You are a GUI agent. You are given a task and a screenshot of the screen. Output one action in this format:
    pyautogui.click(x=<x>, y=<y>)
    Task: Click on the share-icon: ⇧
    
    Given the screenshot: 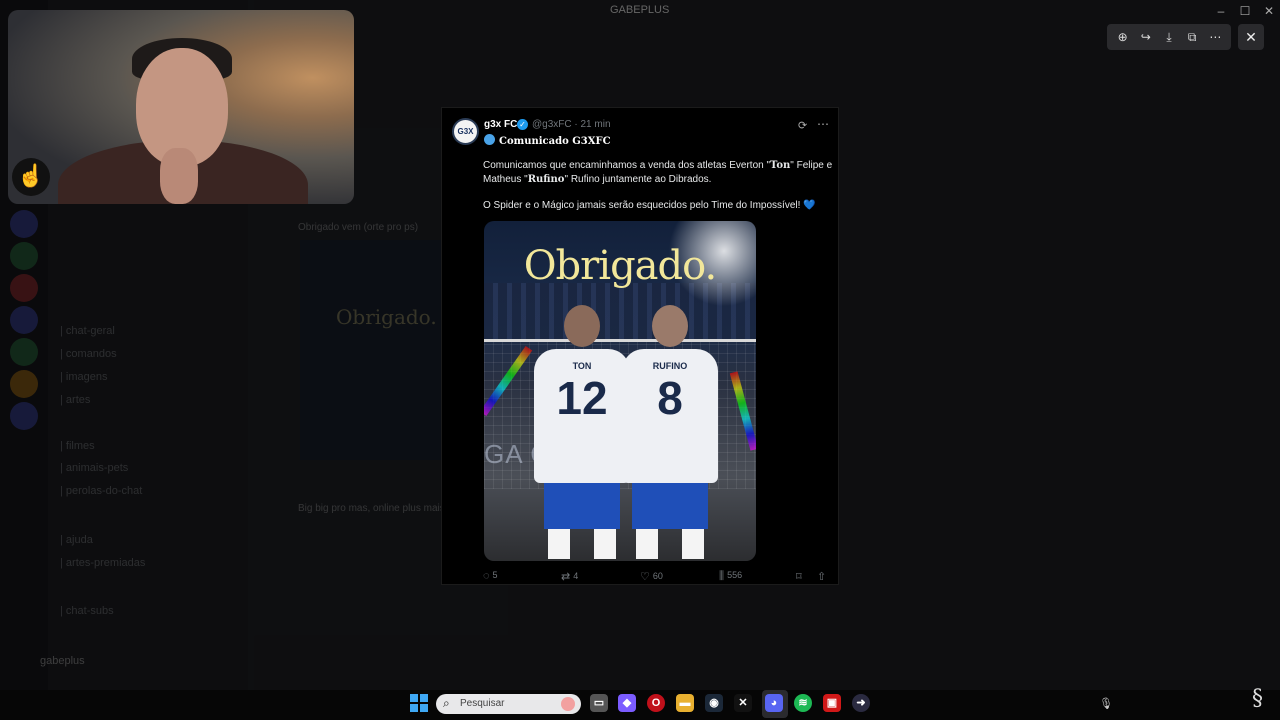 What is the action you would take?
    pyautogui.click(x=822, y=577)
    